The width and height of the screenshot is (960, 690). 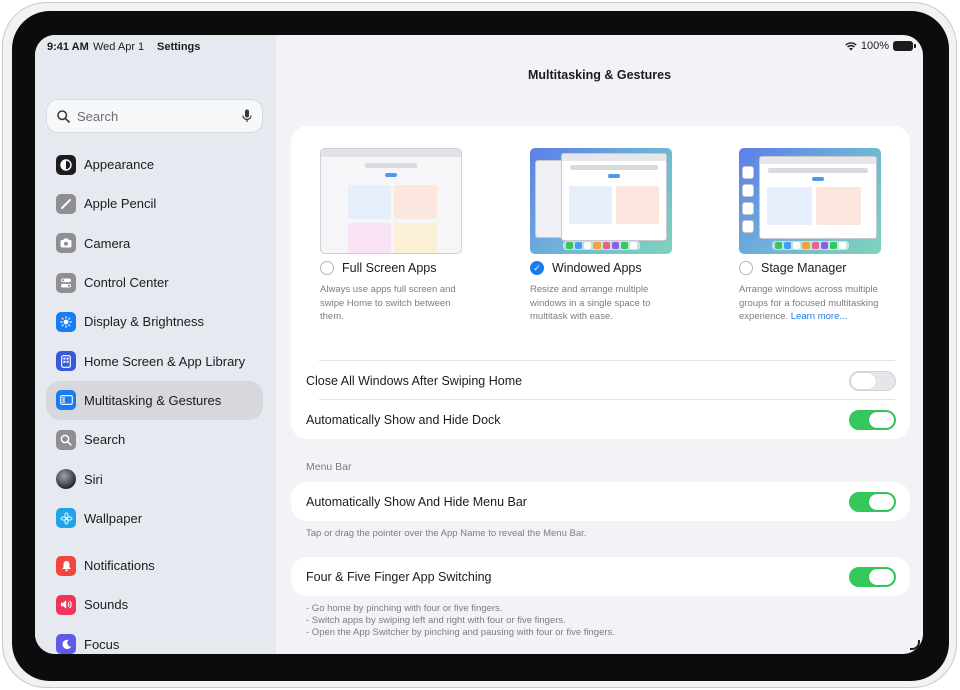 What do you see at coordinates (810, 201) in the screenshot?
I see `stage-manager-preview` at bounding box center [810, 201].